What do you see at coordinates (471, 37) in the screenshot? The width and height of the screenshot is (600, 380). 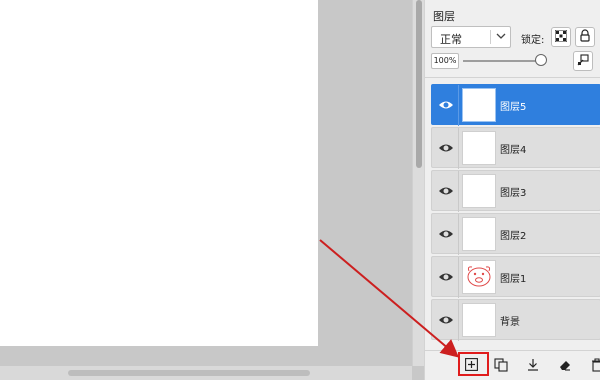 I see `blend-mode-select: 正常` at bounding box center [471, 37].